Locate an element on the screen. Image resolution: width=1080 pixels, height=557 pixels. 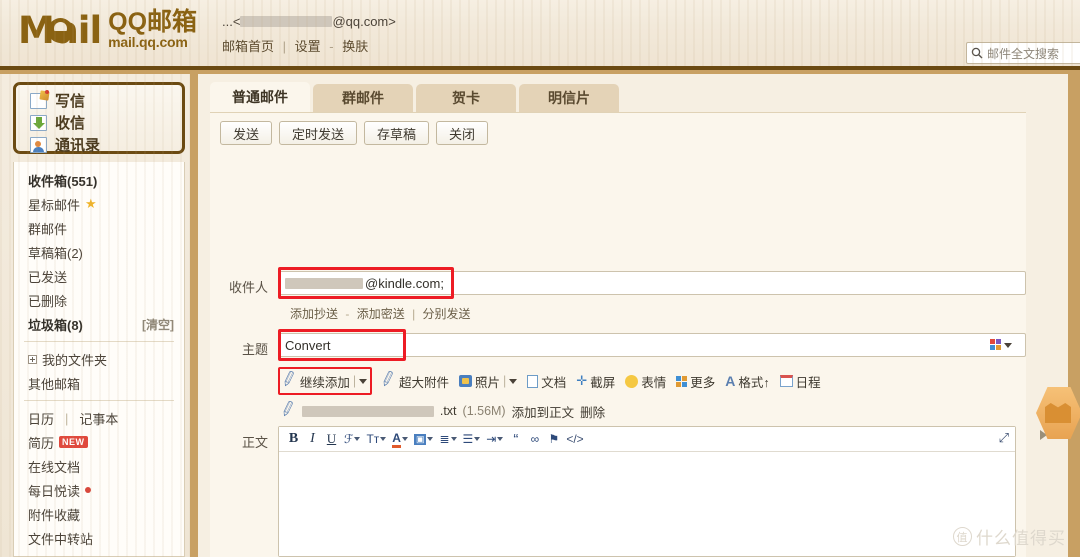
sidebar-item-receive: 收信 is located at coordinates (106, 122).